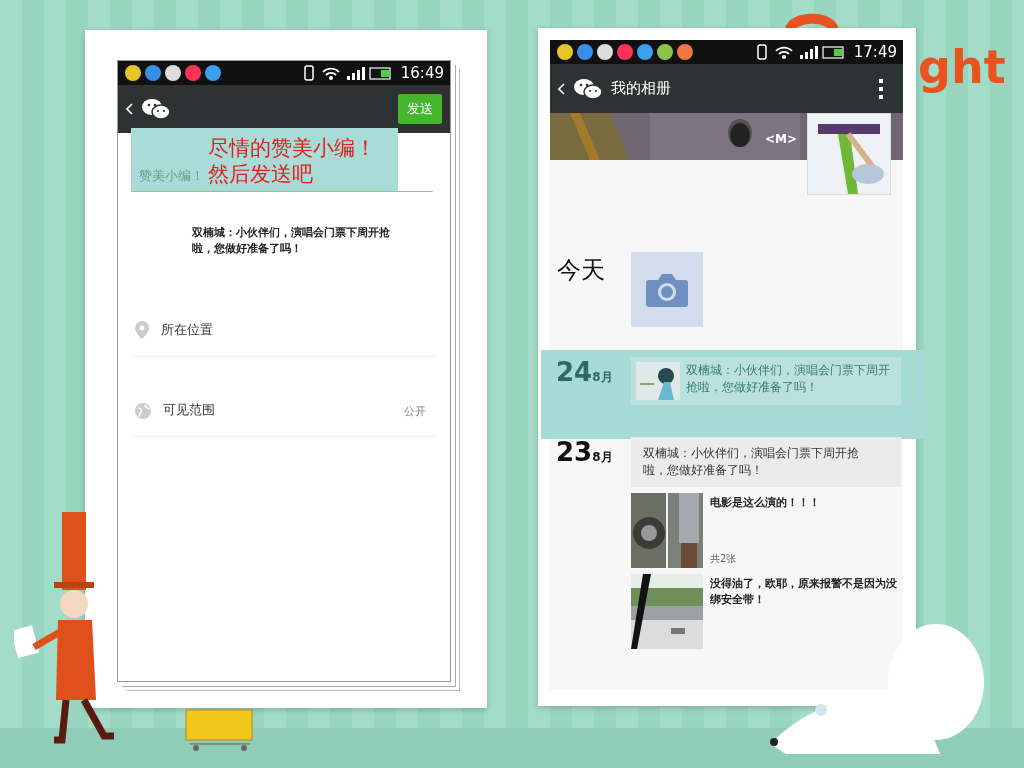  What do you see at coordinates (574, 452) in the screenshot?
I see `day-number: 23` at bounding box center [574, 452].